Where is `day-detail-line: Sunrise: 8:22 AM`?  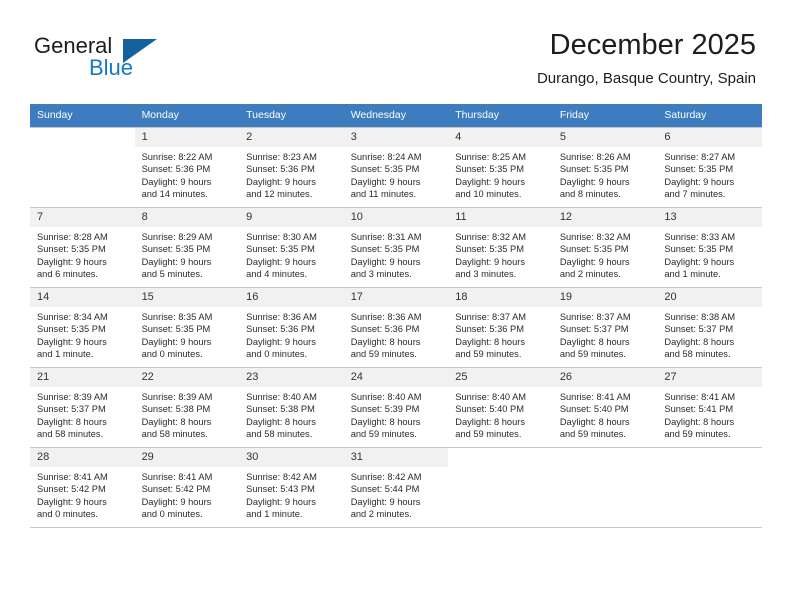
day-detail-line: Sunrise: 8:22 AM is located at coordinates (177, 157).